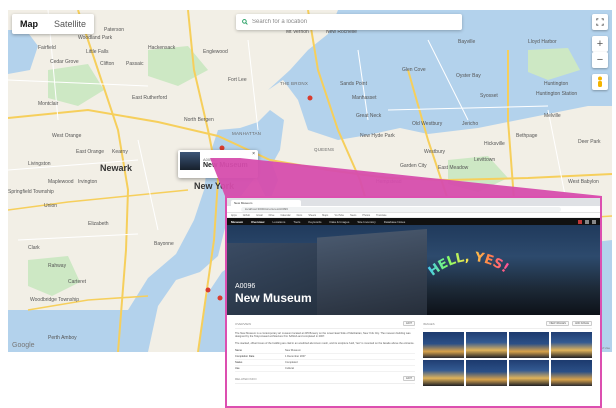  What do you see at coordinates (485, 160) in the screenshot?
I see `place-levittown: Levittown` at bounding box center [485, 160].